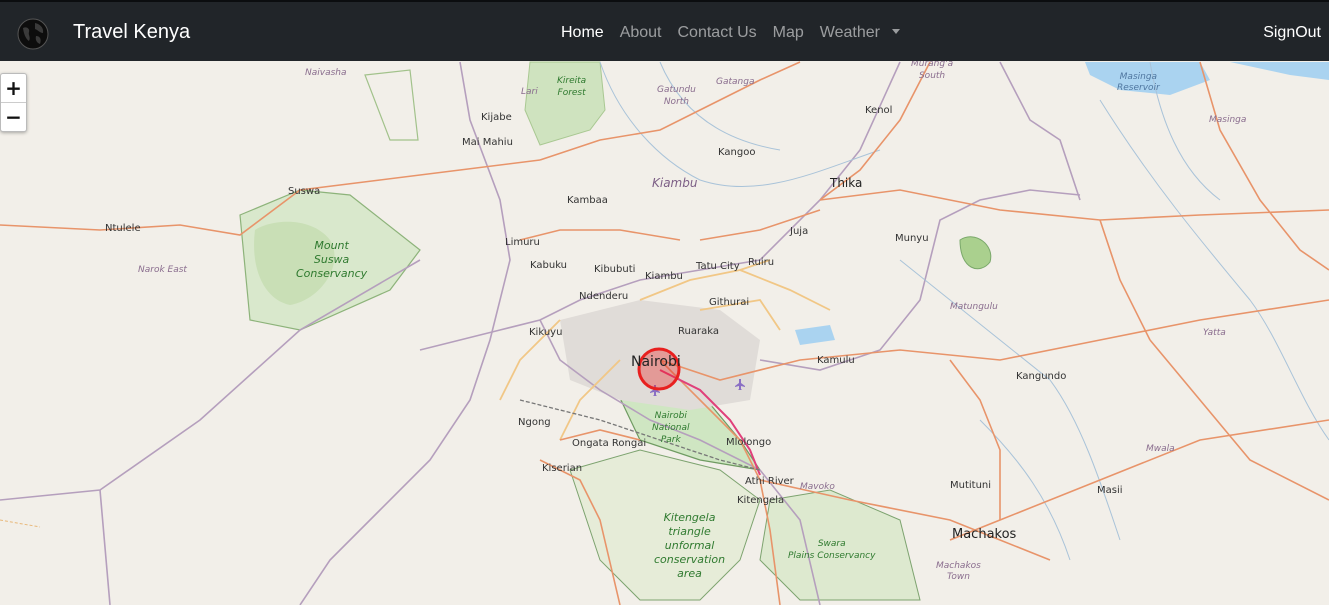 This screenshot has height=605, width=1329. I want to click on map-label: Kangundo, so click(1041, 376).